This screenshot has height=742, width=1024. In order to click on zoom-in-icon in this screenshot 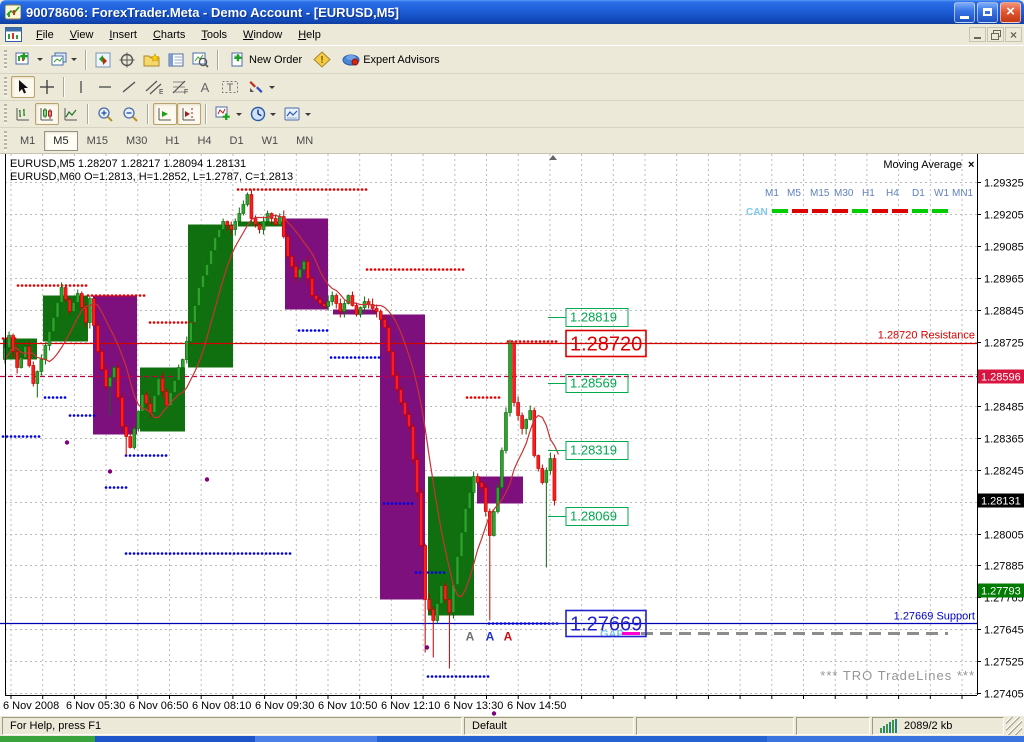, I will do `click(105, 114)`.